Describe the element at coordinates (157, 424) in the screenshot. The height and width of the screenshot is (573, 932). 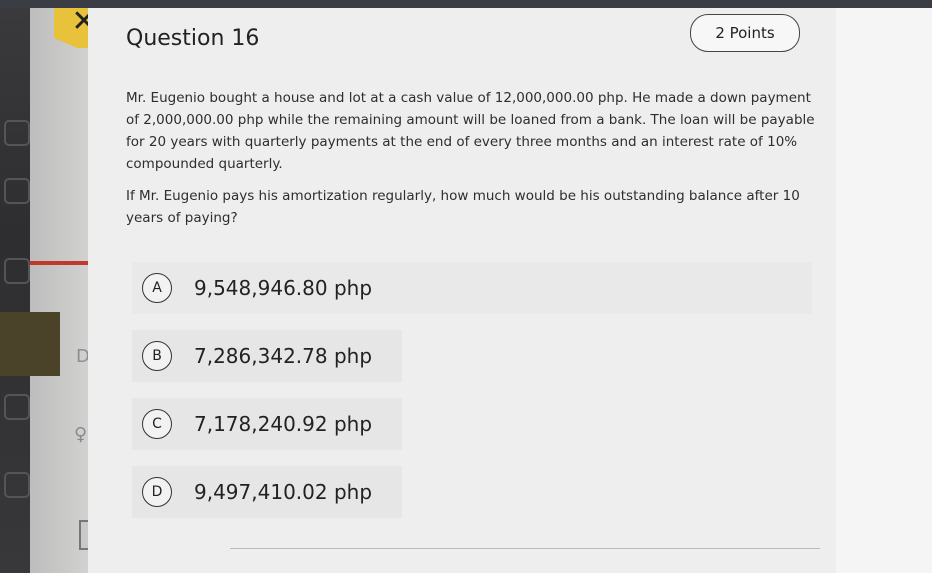
I see `option-letter: C` at that location.